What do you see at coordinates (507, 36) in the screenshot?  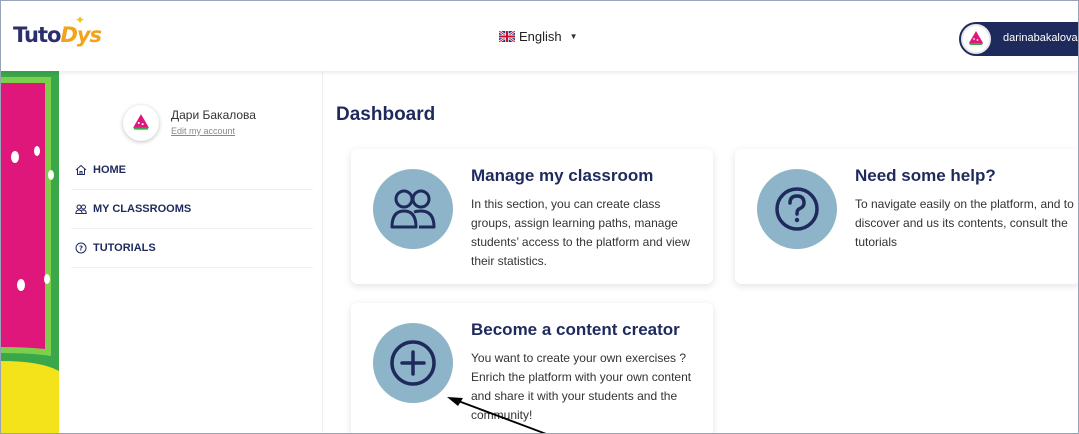 I see `uk-flag-icon` at bounding box center [507, 36].